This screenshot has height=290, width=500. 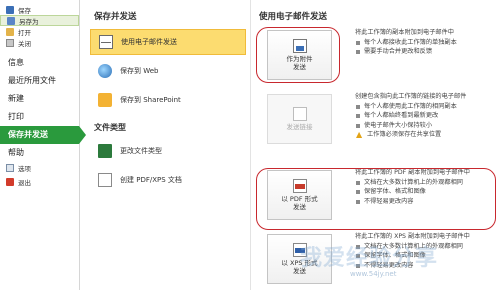 What do you see at coordinates (411, 96) in the screenshot?
I see `send-link-desc: 创建包含指向此工作簿的链接的电子邮件` at bounding box center [411, 96].